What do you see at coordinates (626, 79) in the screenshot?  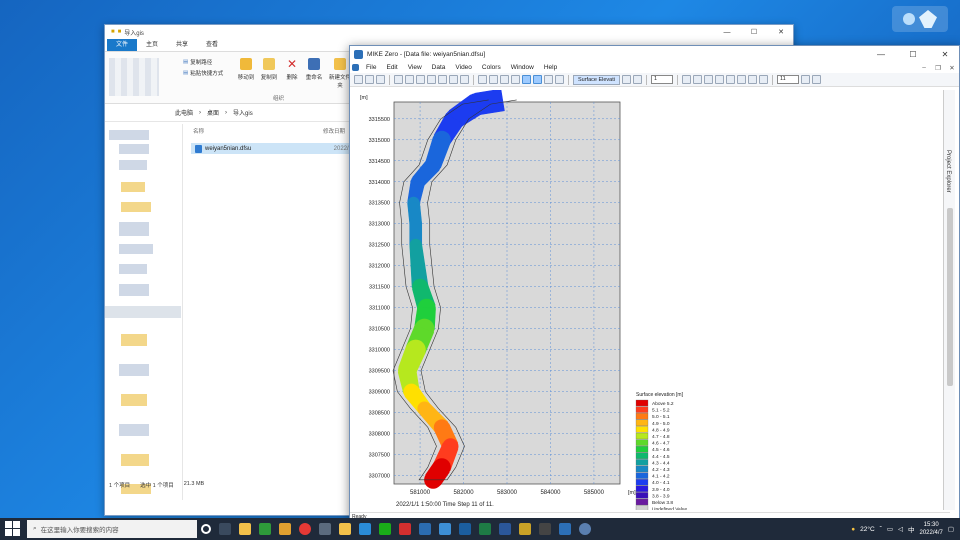 I see `settings-icon` at bounding box center [626, 79].